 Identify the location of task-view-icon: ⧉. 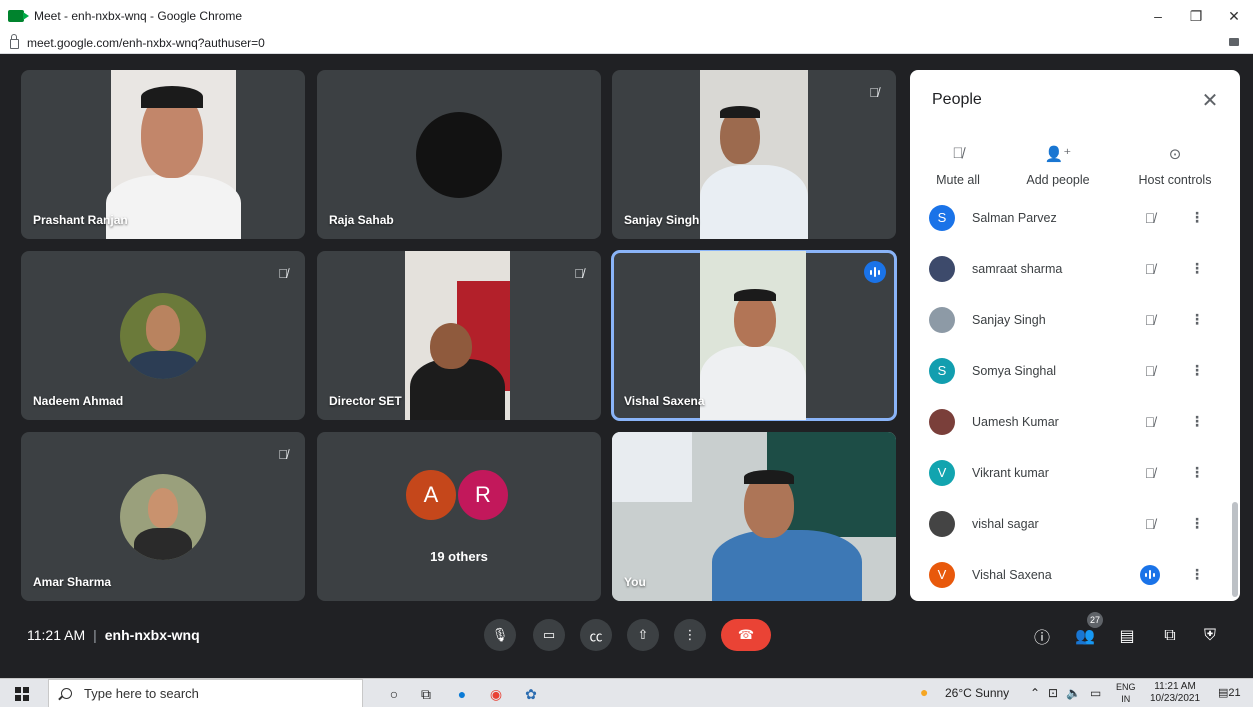
(426, 694).